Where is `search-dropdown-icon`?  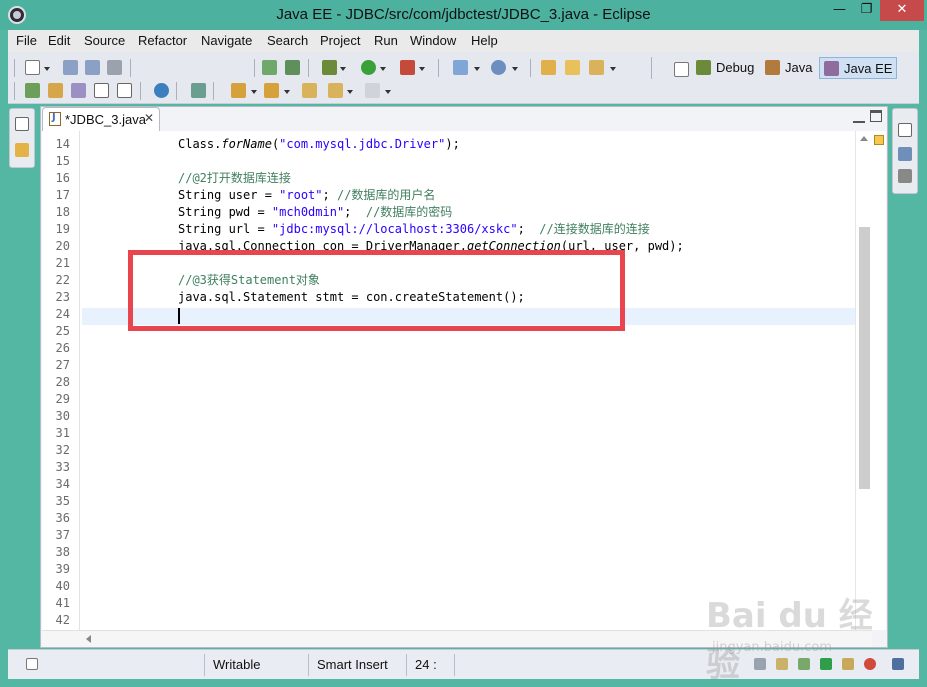
search-dropdown-icon is located at coordinates (613, 69).